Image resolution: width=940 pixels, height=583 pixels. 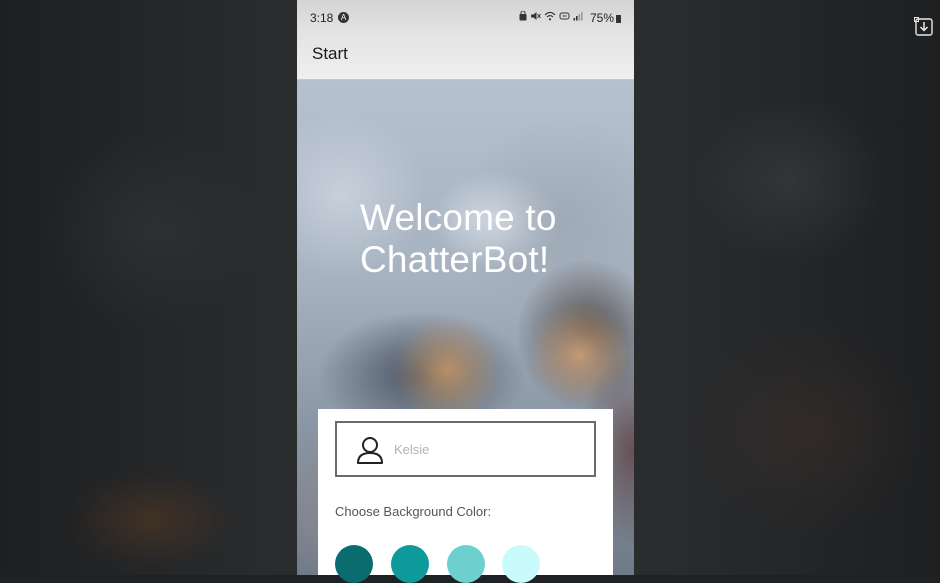 What do you see at coordinates (330, 53) in the screenshot?
I see `page-title: Start` at bounding box center [330, 53].